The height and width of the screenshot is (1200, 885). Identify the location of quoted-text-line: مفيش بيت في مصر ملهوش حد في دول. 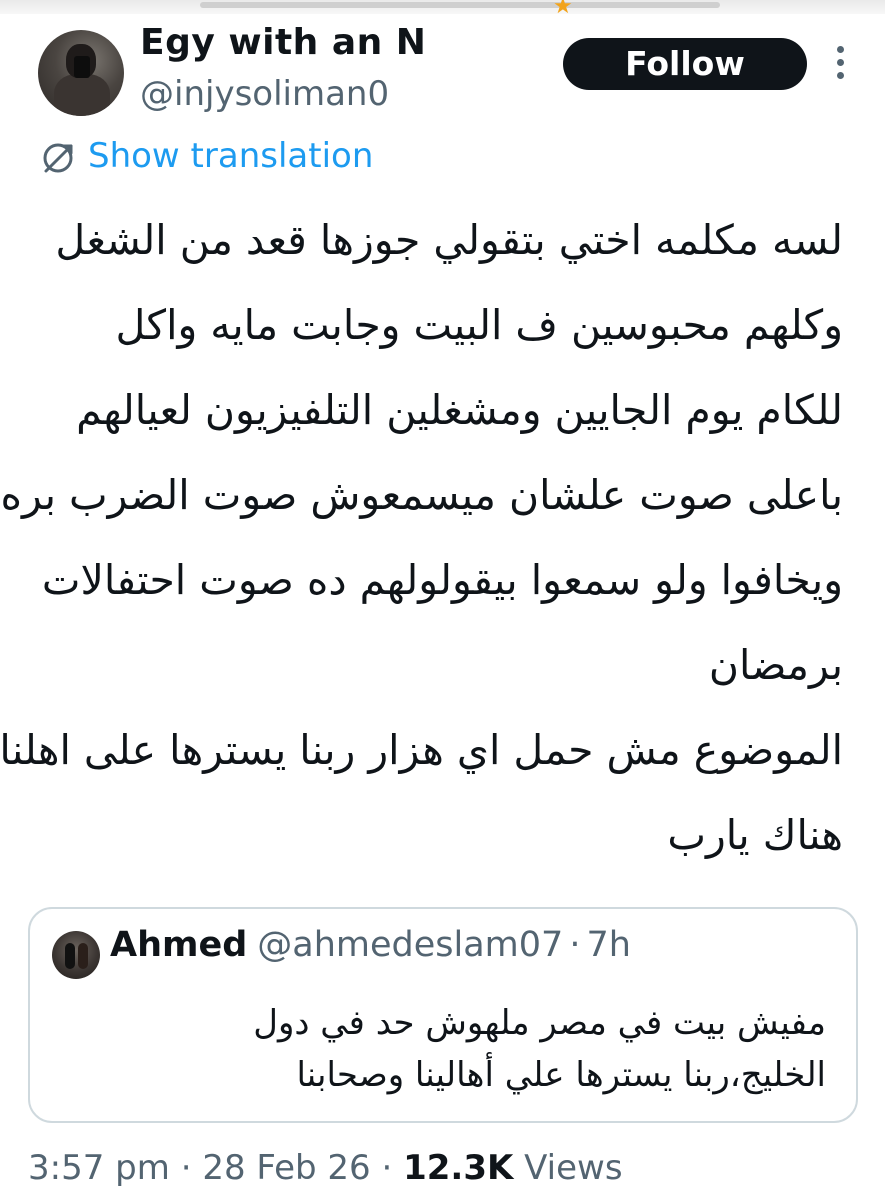
(539, 1023).